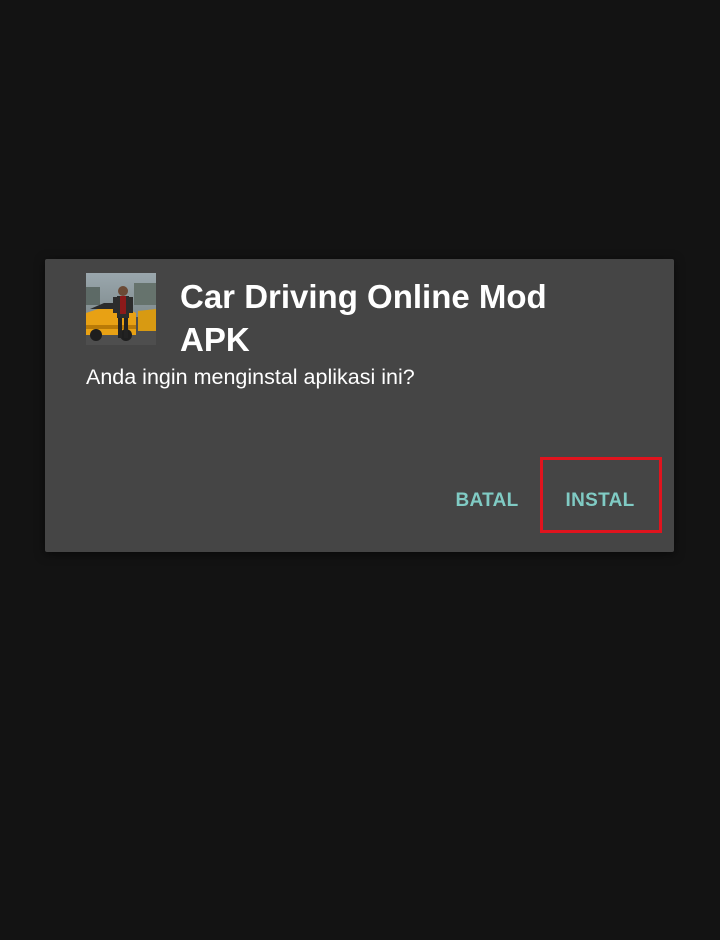  Describe the element at coordinates (121, 309) in the screenshot. I see `car-driving-game-icon` at that location.